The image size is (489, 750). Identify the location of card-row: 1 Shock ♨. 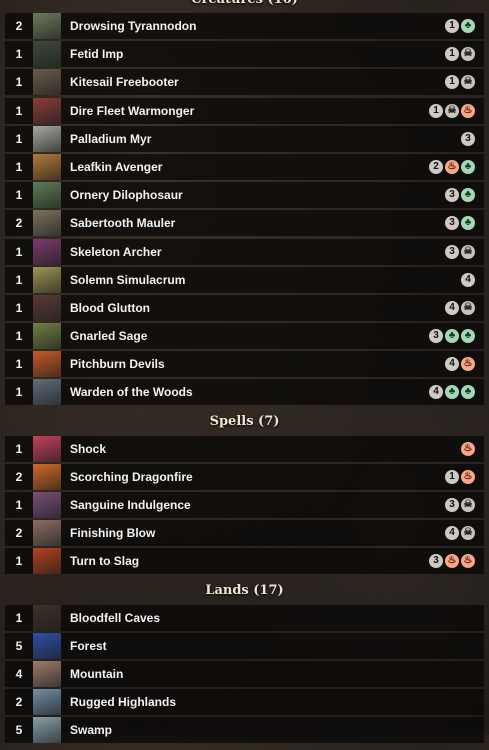
(244, 448).